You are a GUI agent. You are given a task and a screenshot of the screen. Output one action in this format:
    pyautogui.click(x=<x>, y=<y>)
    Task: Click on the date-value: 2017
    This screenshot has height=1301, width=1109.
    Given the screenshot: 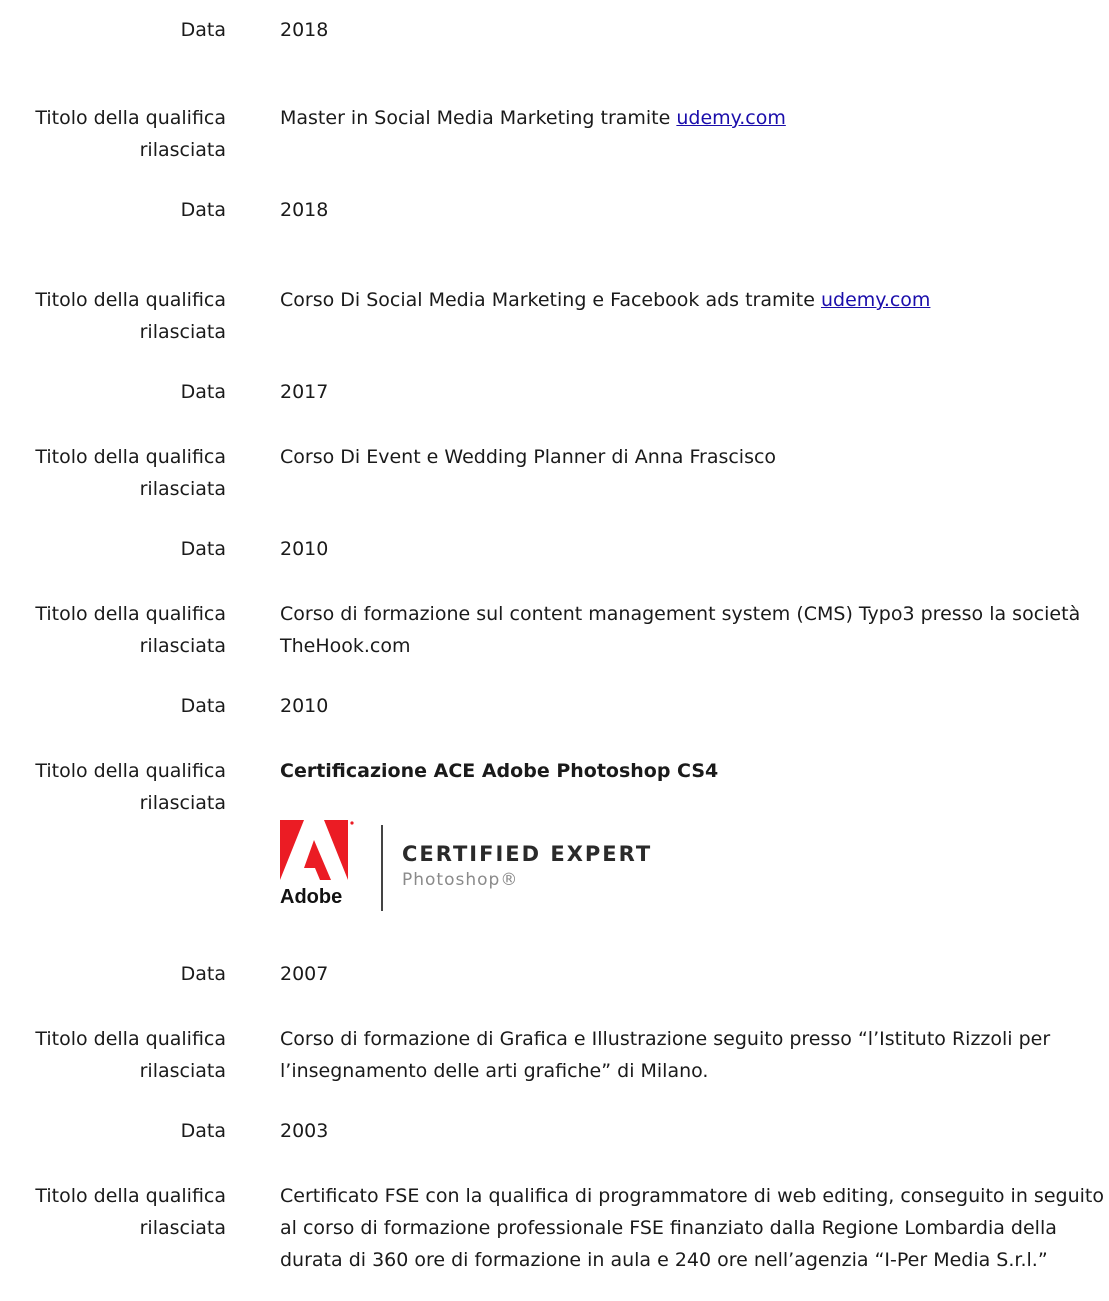 What is the action you would take?
    pyautogui.click(x=304, y=392)
    